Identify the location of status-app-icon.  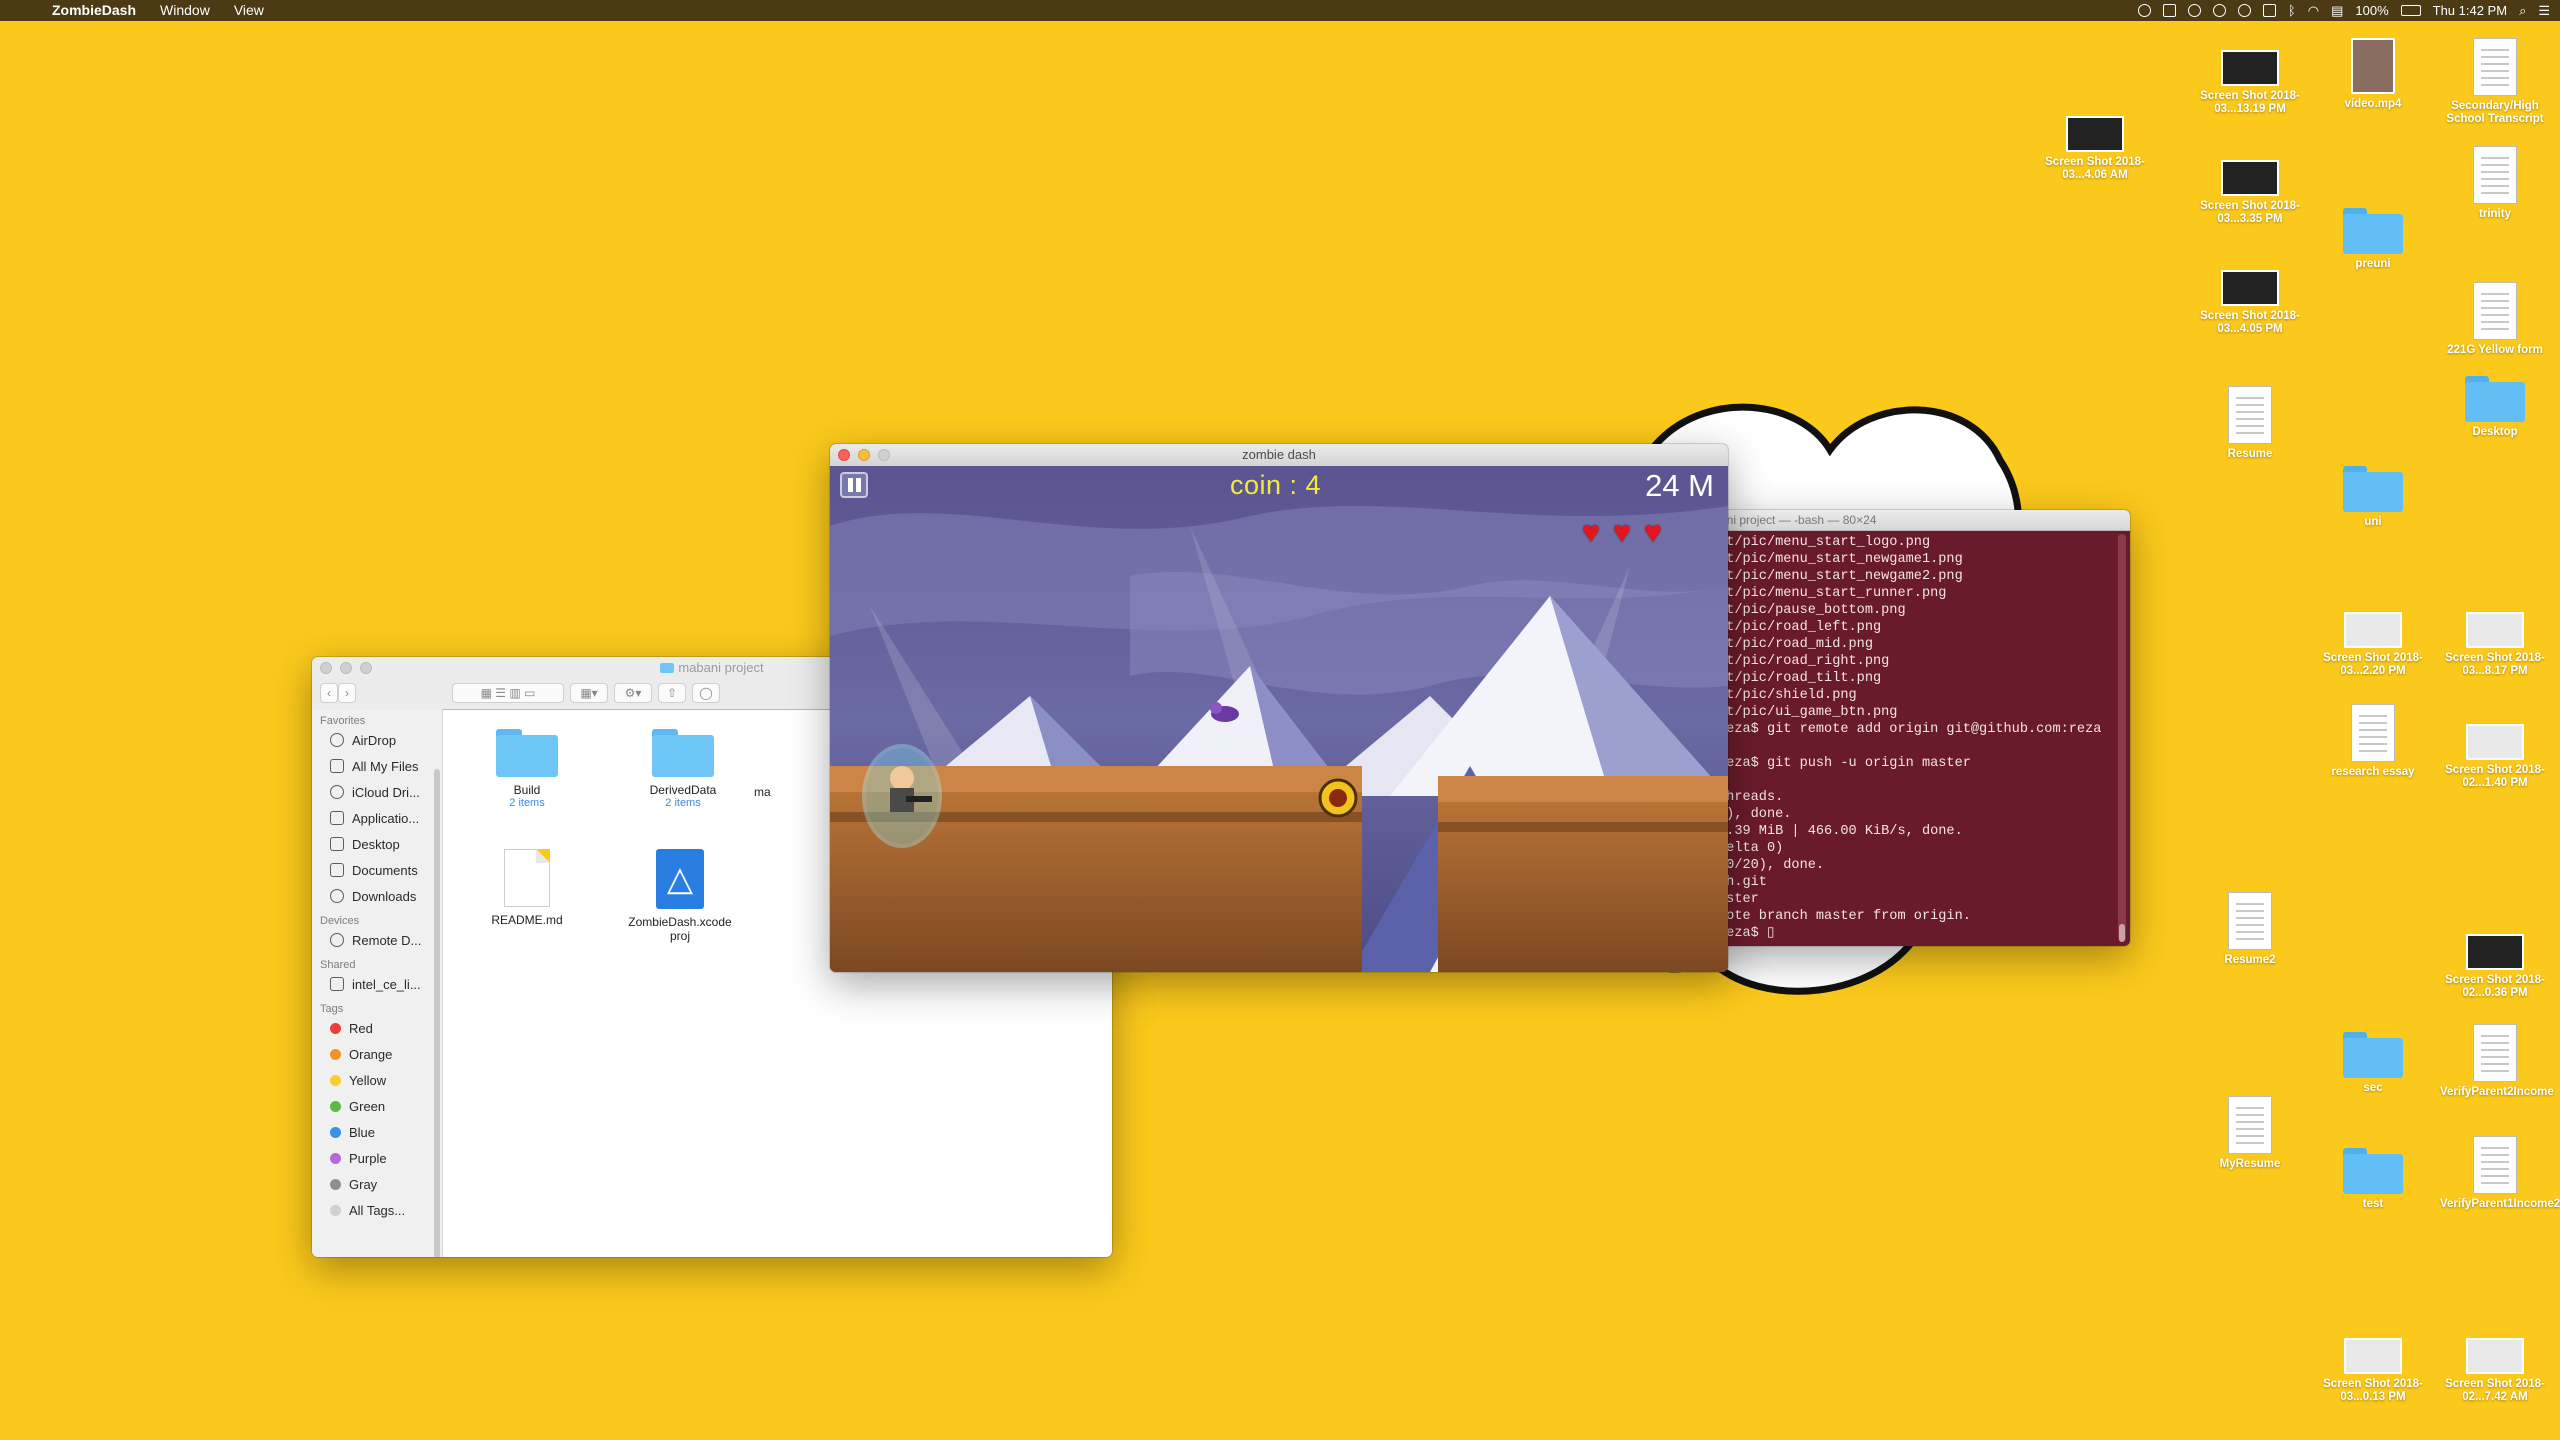
(2144, 10).